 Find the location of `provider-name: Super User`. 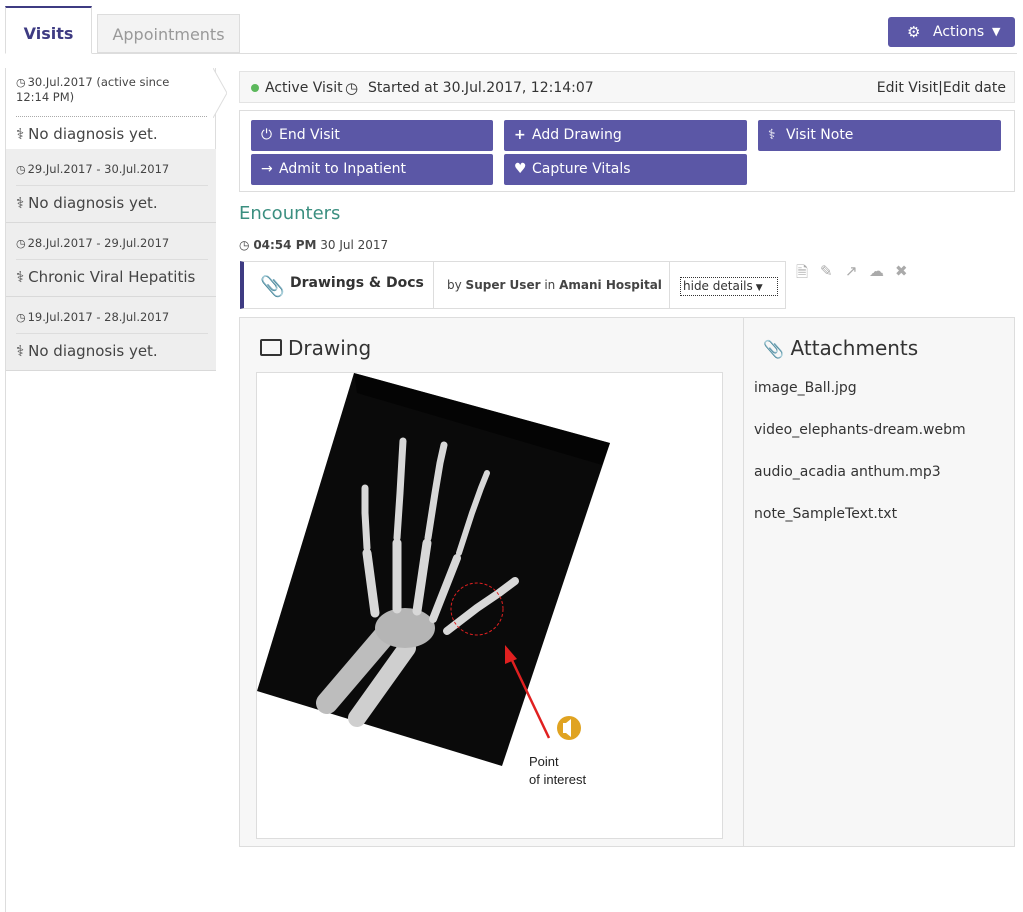

provider-name: Super User is located at coordinates (503, 285).